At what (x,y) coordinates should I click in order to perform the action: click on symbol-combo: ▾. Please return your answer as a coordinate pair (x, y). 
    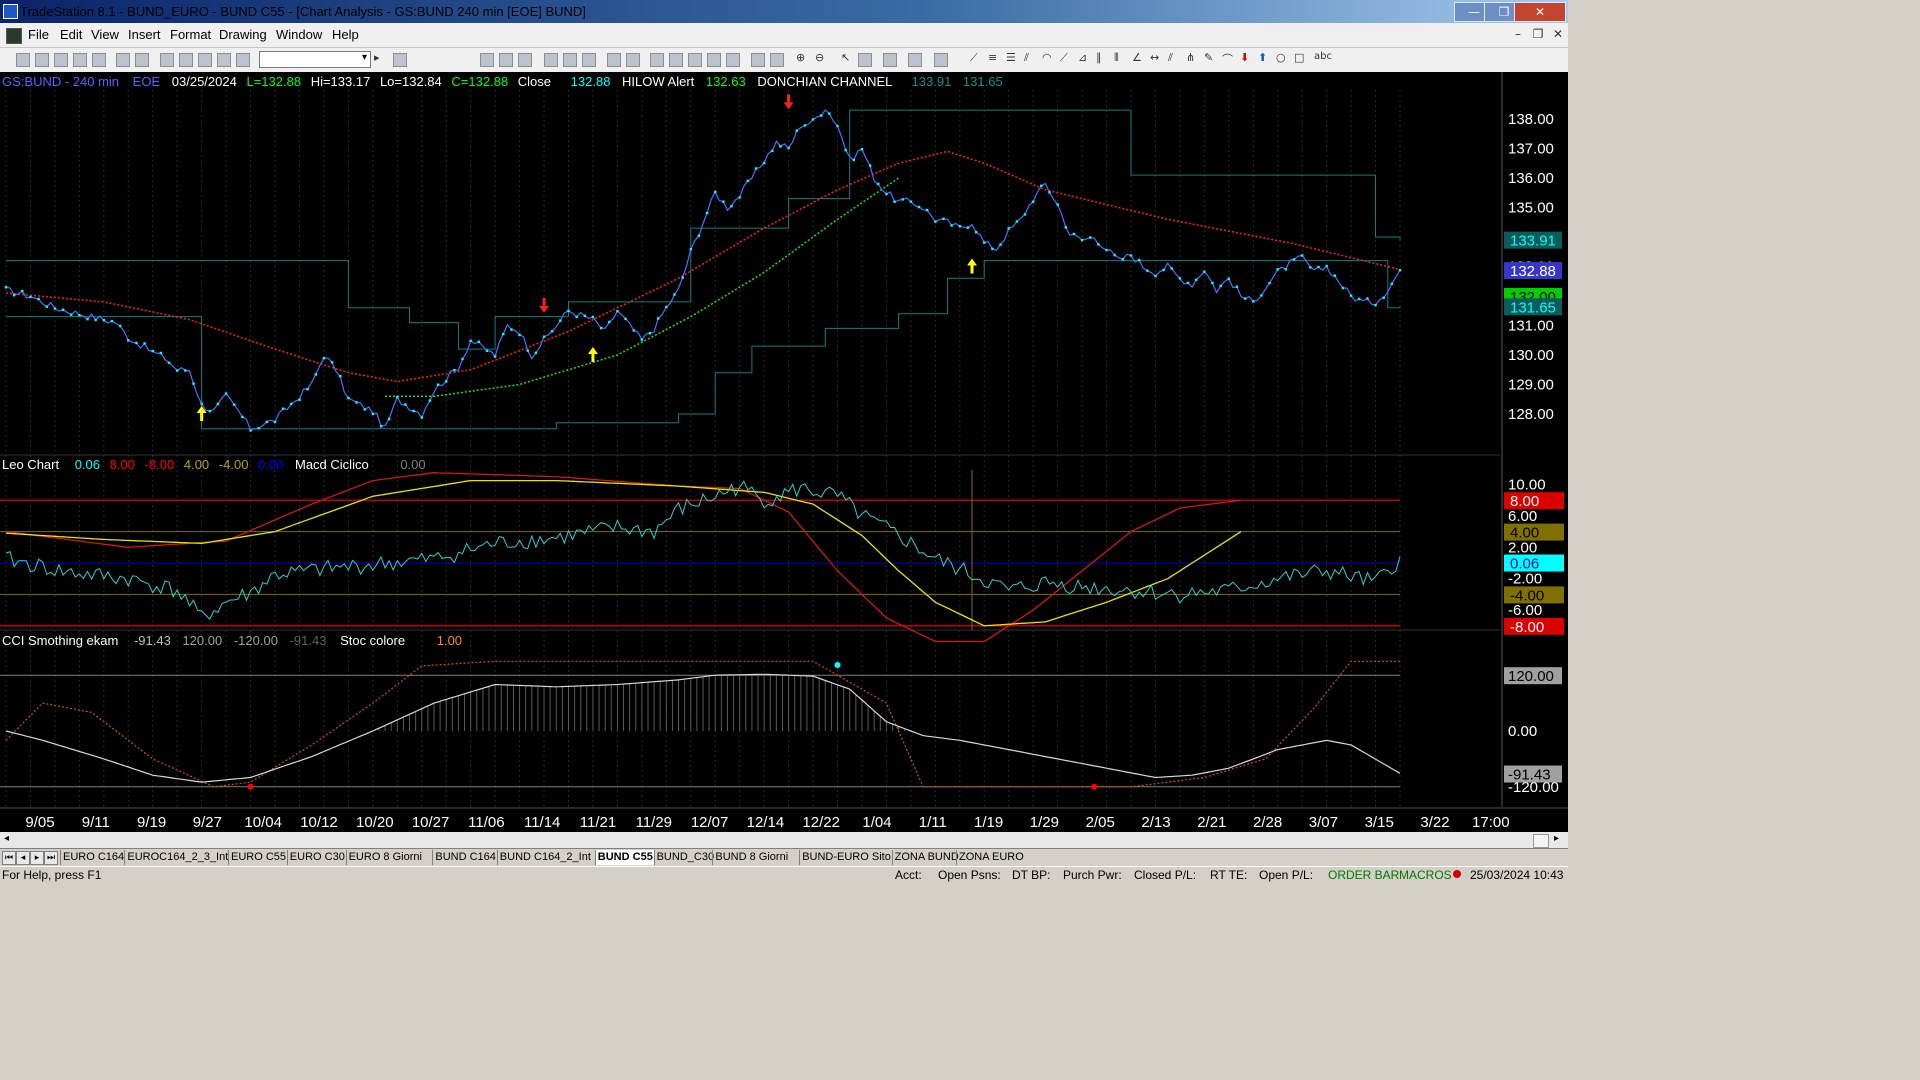
    Looking at the image, I should click on (315, 59).